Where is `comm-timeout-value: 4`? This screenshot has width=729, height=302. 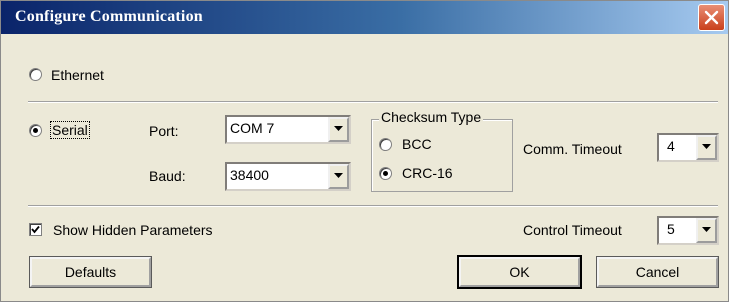
comm-timeout-value: 4 is located at coordinates (671, 146).